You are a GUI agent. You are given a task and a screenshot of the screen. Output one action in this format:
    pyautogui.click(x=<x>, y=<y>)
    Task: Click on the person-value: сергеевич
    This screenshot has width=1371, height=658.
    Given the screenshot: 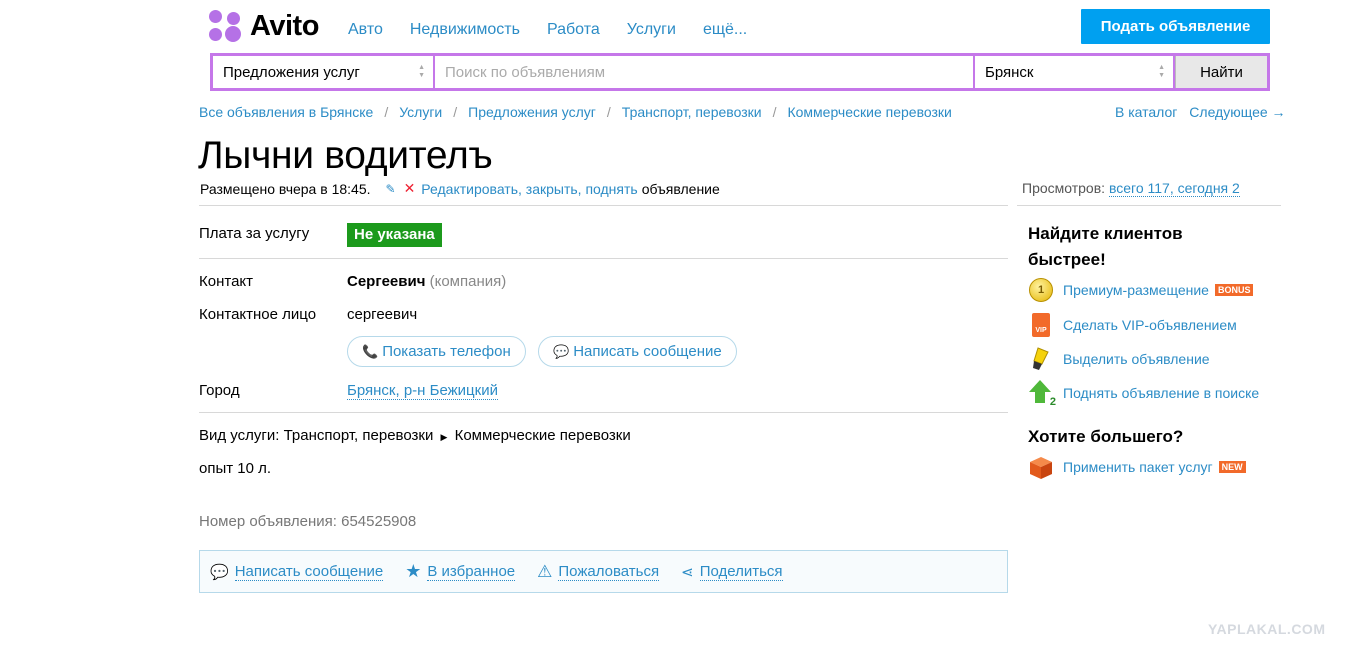 What is the action you would take?
    pyautogui.click(x=382, y=314)
    